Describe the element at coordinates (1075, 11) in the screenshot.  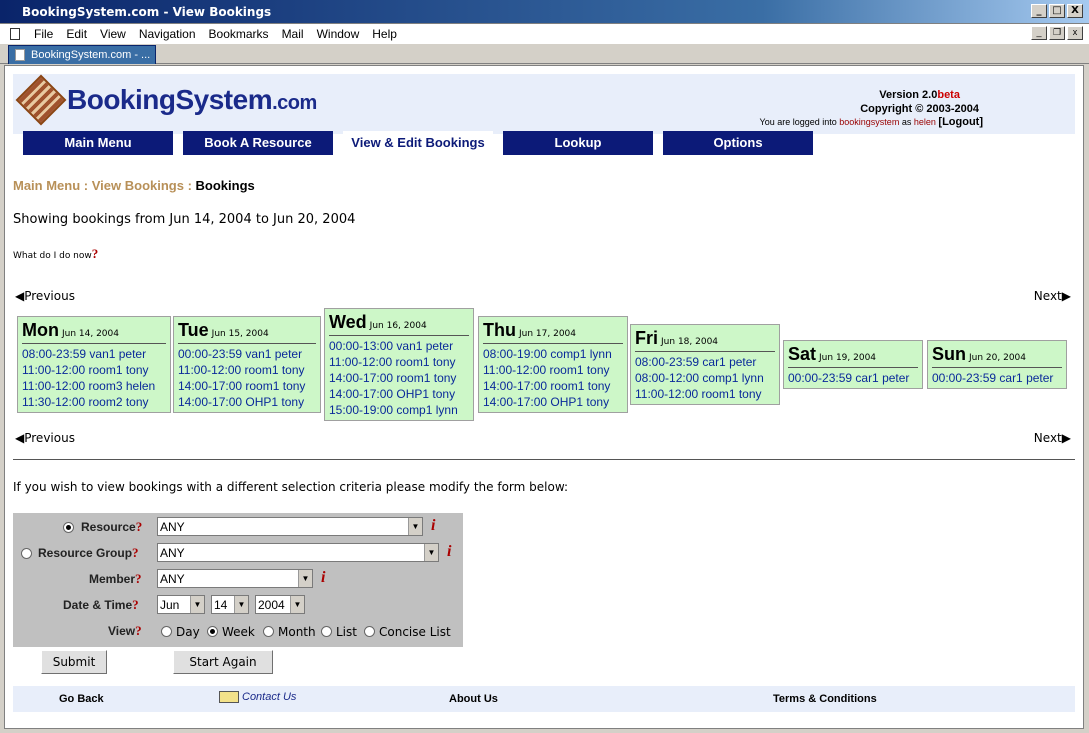
I see `close-button: X` at that location.